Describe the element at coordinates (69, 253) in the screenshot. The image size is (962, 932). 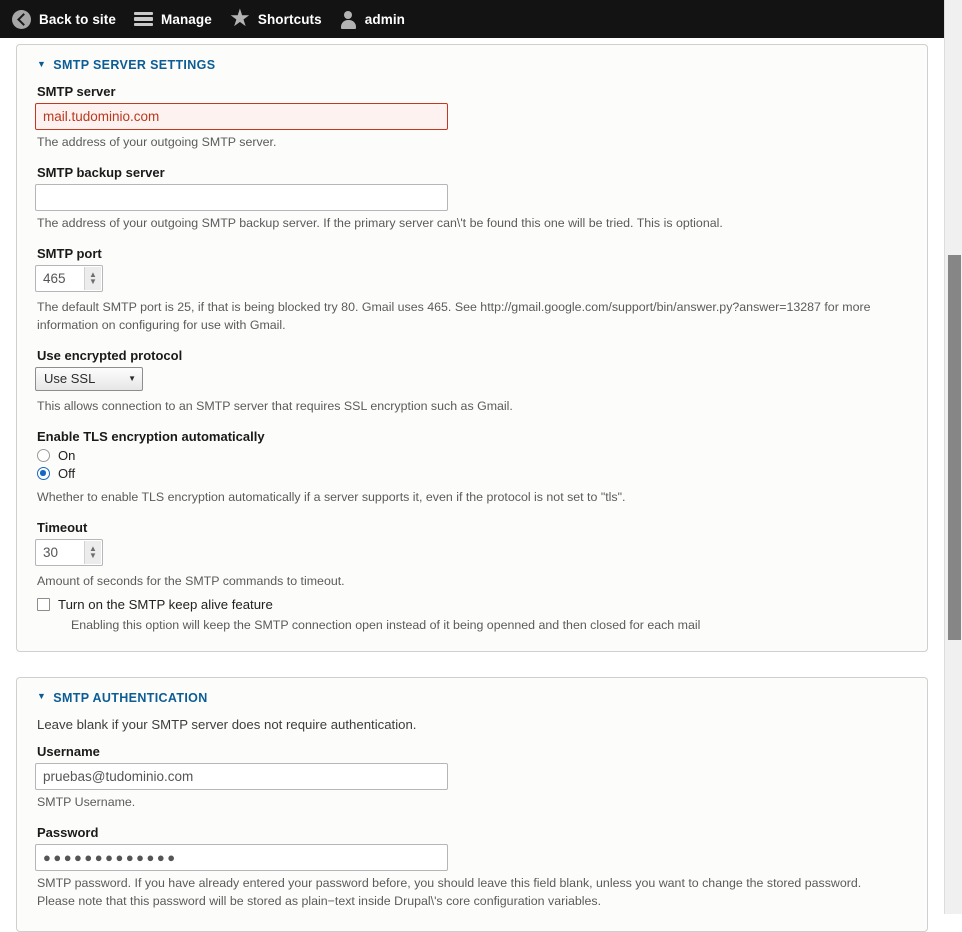
I see `smtp-port-label: SMTP port` at that location.